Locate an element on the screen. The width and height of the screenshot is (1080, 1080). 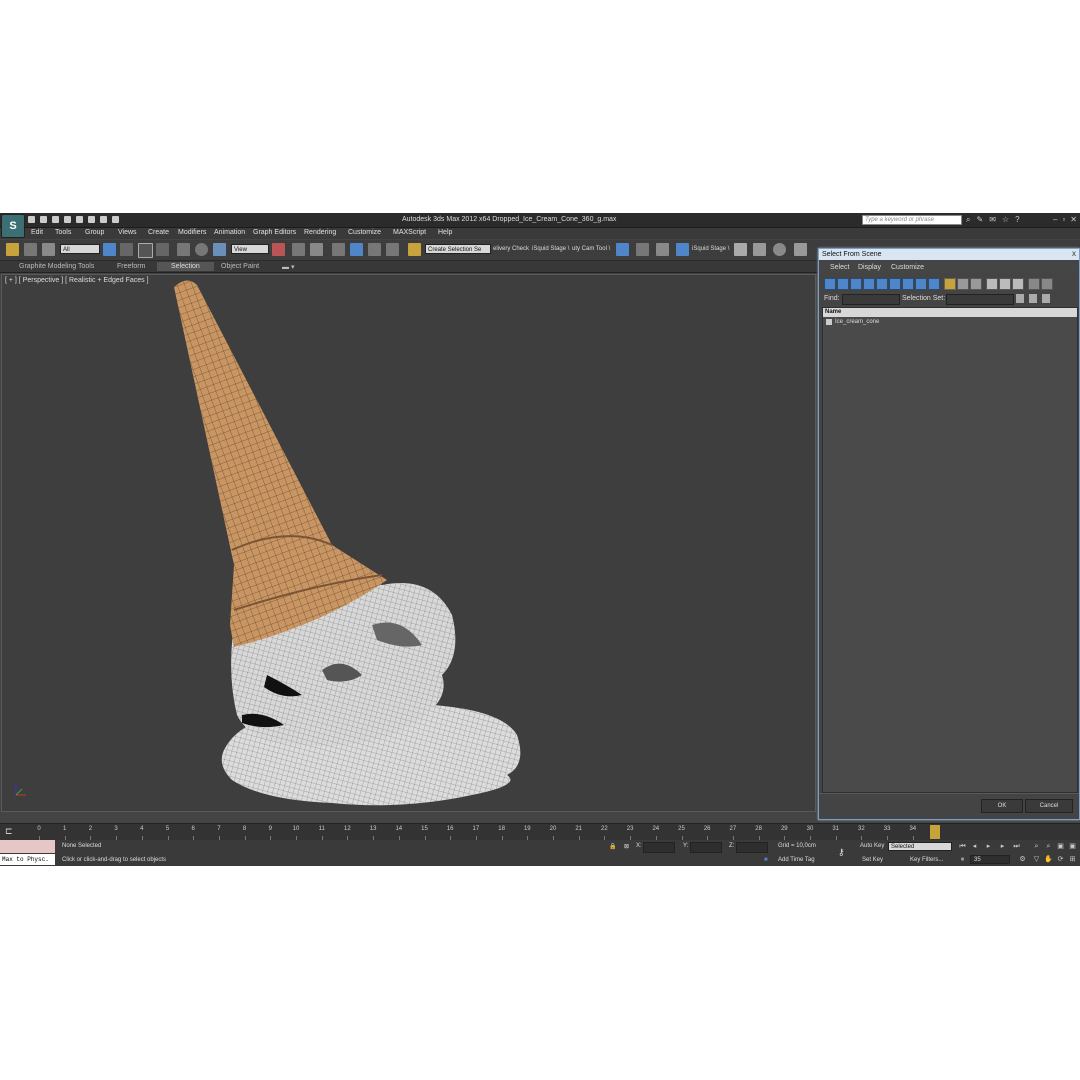
display-shapes-icon is located at coordinates (843, 284).